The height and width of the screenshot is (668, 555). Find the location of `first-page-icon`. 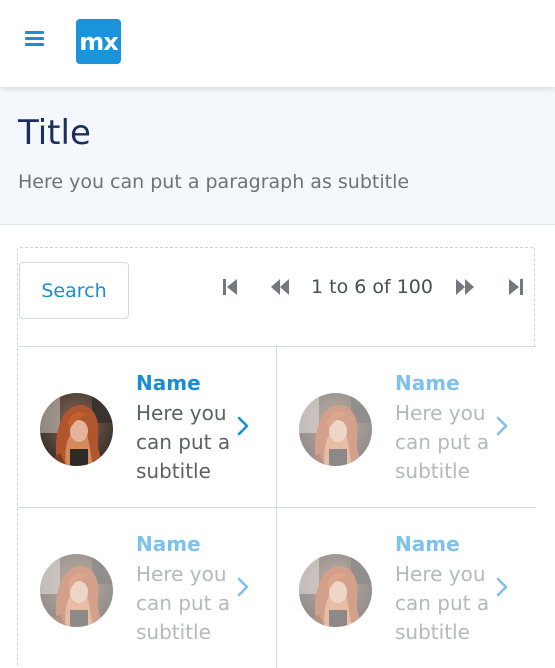

first-page-icon is located at coordinates (230, 287).